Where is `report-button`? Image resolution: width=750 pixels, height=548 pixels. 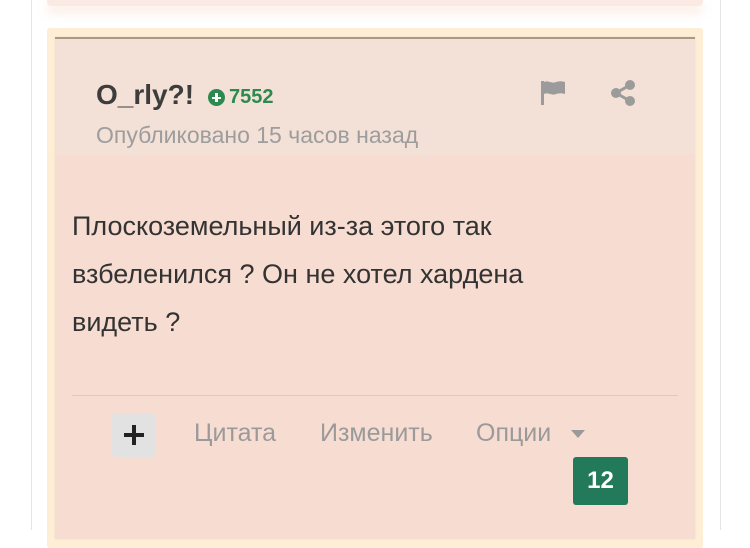
report-button is located at coordinates (553, 93).